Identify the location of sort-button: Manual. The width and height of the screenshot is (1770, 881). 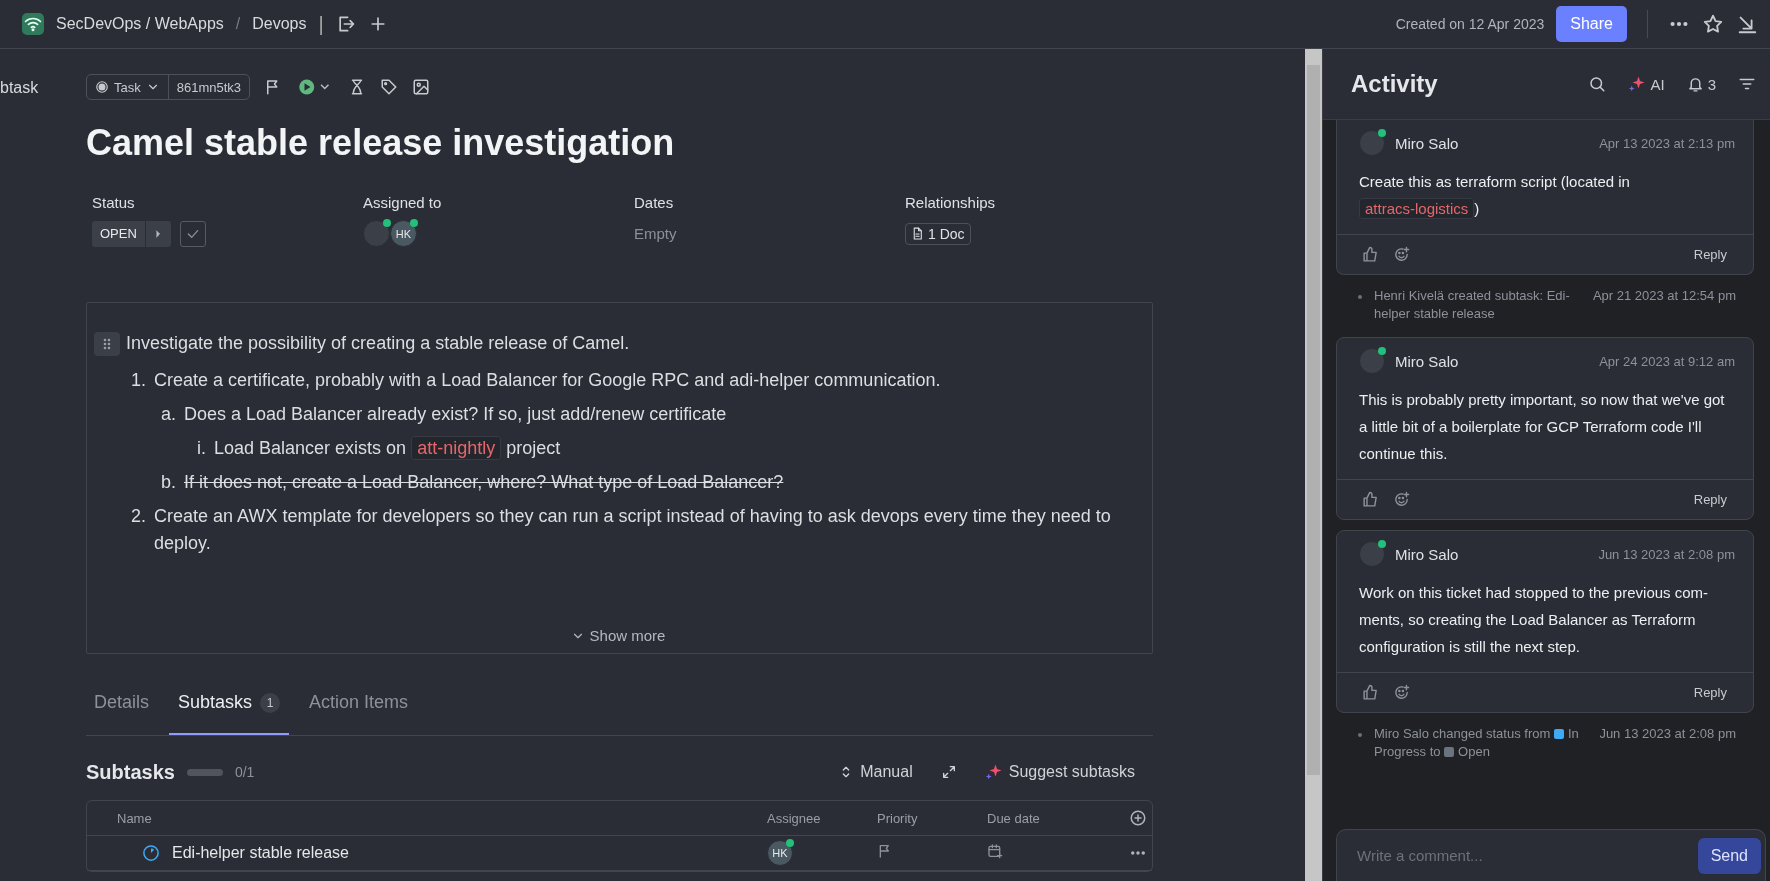
(875, 772).